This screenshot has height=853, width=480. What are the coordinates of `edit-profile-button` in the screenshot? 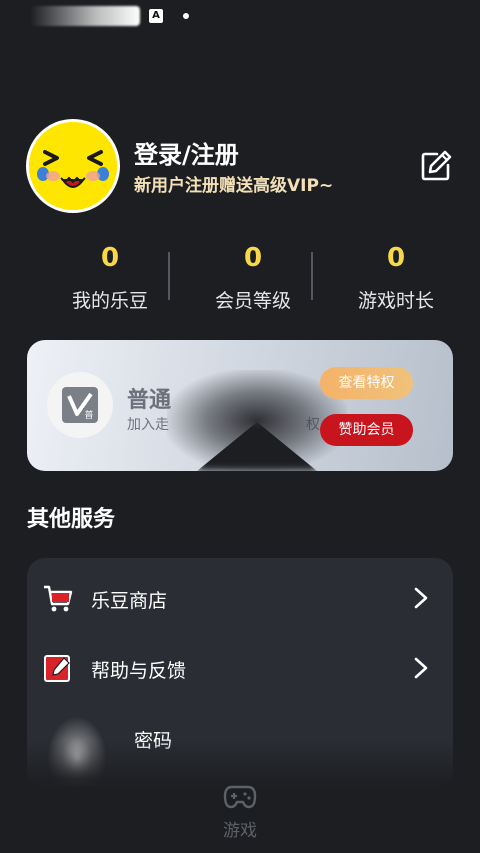 It's located at (436, 166).